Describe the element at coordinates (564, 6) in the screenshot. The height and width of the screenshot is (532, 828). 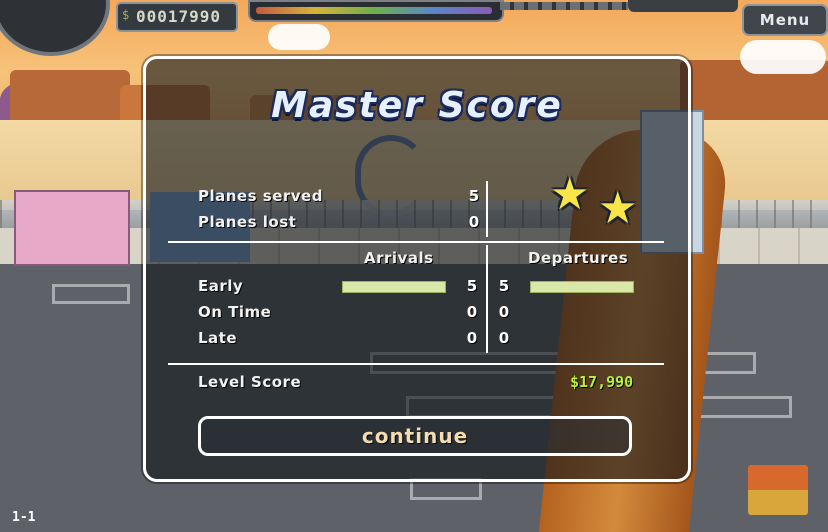
I see `hud-chain-decoration` at that location.